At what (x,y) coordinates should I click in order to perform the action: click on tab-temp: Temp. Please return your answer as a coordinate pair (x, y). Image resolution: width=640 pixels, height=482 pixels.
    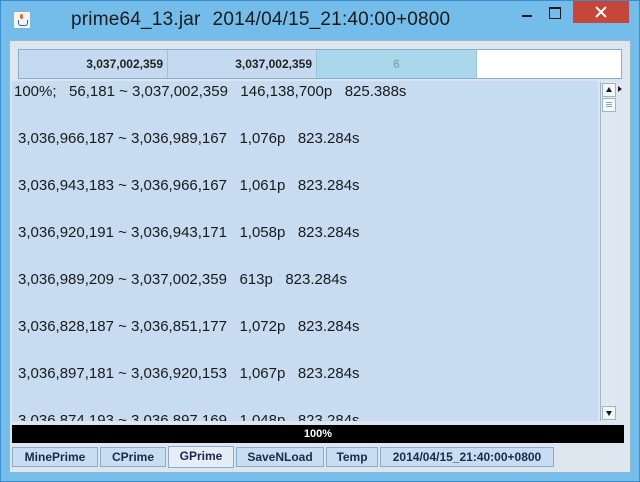
    Looking at the image, I should click on (352, 457).